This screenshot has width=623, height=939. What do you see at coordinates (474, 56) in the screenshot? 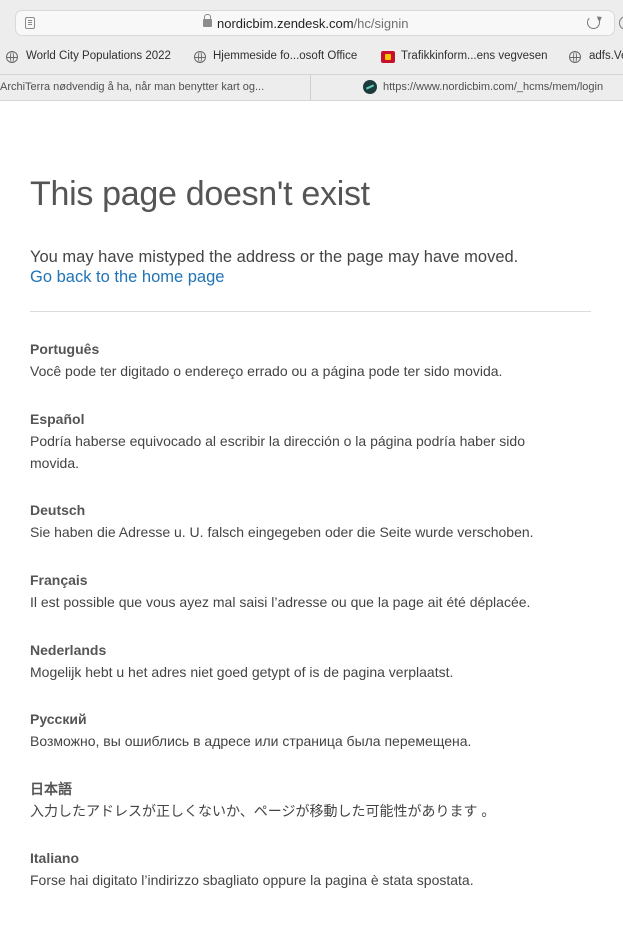
I see `bookmark-label: Trafikkinform...ens vegvesen` at bounding box center [474, 56].